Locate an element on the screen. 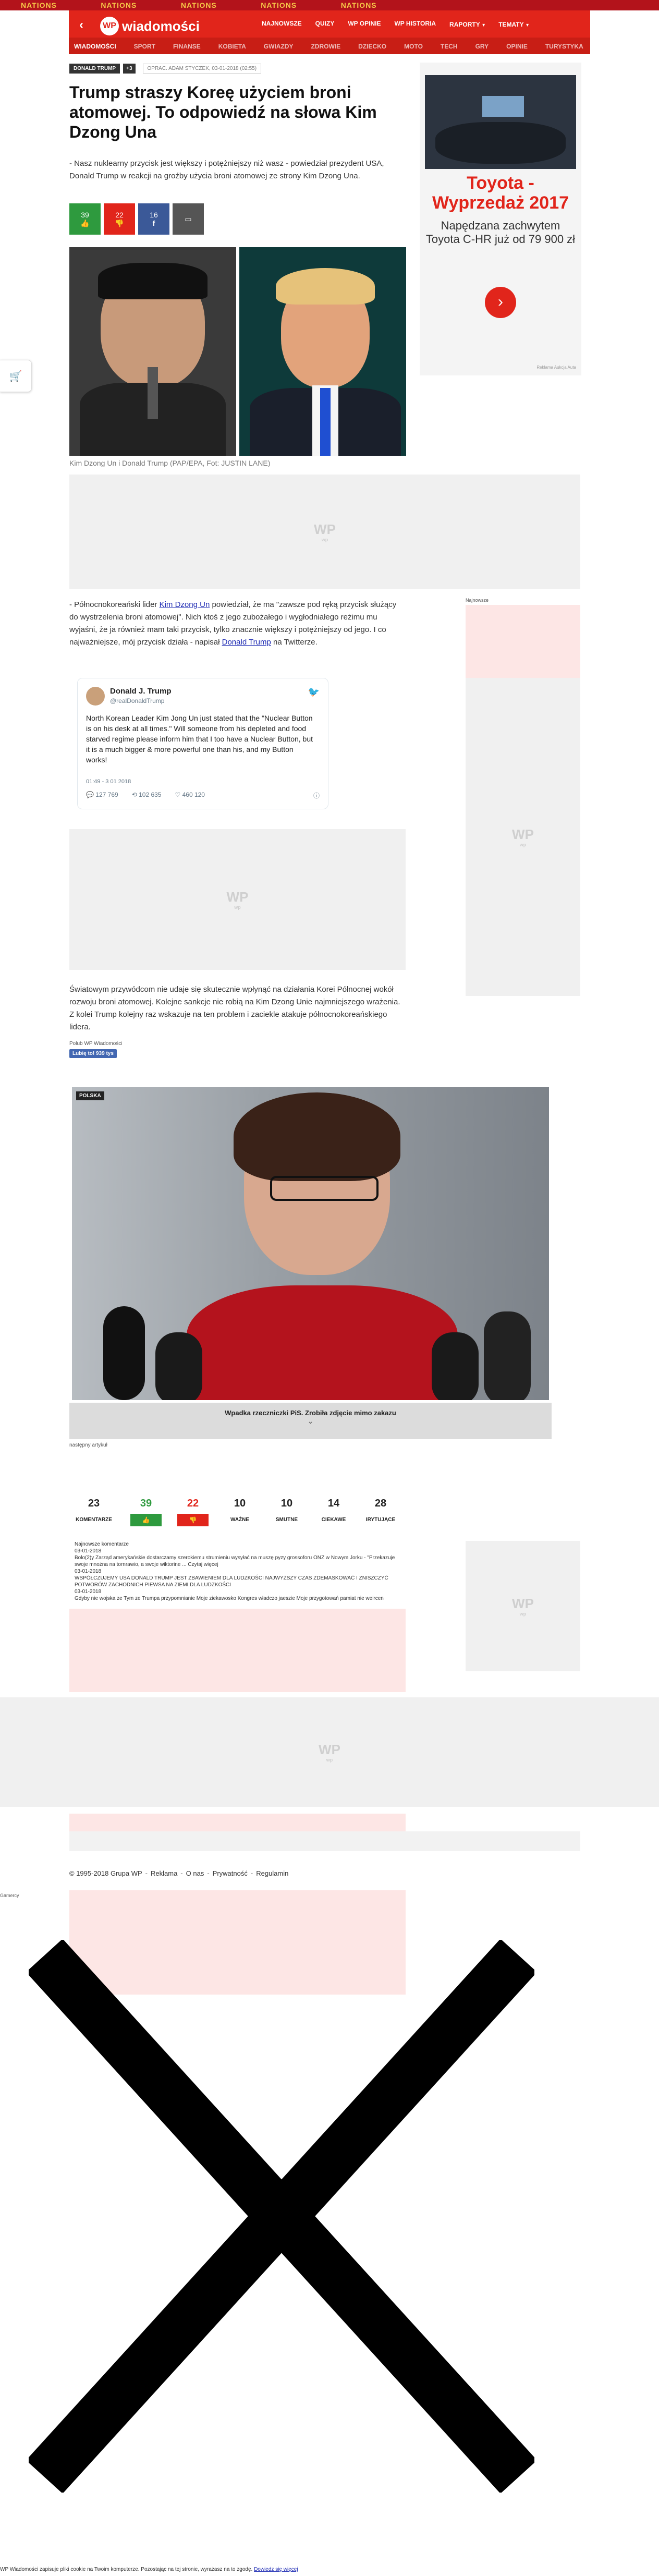 This screenshot has width=659, height=2576. stat-value: 22 is located at coordinates (193, 1503).